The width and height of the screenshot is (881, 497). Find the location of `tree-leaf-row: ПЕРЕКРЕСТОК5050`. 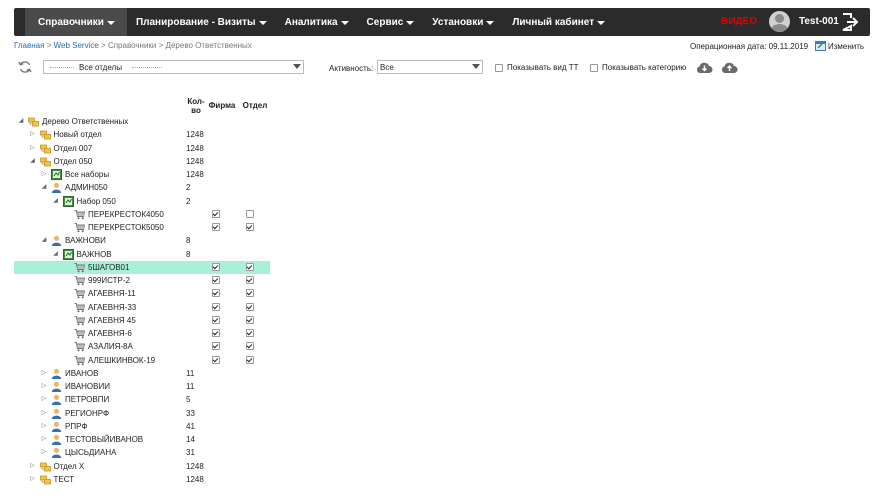

tree-leaf-row: ПЕРЕКРЕСТОК5050 is located at coordinates (142, 227).